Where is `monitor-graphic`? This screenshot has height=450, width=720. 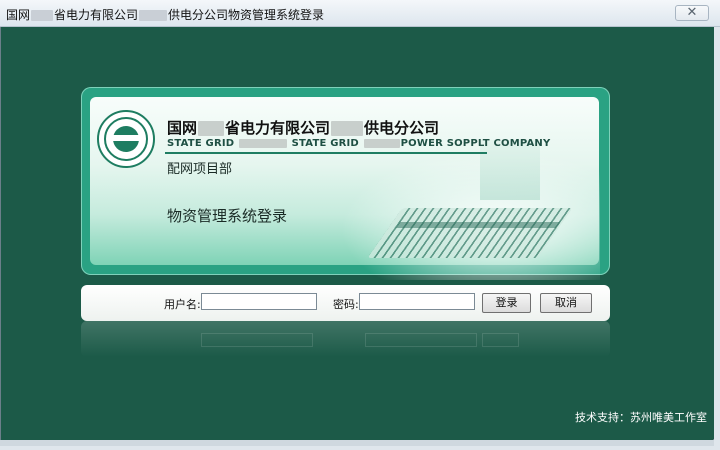
monitor-graphic is located at coordinates (510, 170).